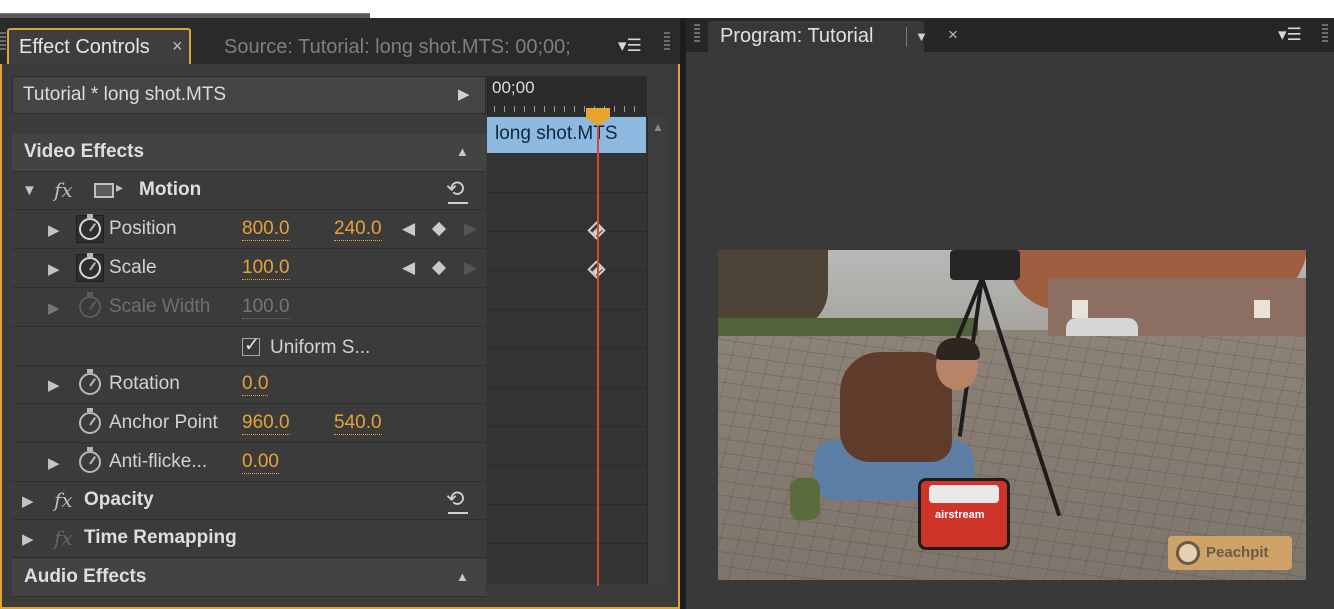 This screenshot has width=1334, height=609. I want to click on time-remapping-label: Time Remapping, so click(160, 537).